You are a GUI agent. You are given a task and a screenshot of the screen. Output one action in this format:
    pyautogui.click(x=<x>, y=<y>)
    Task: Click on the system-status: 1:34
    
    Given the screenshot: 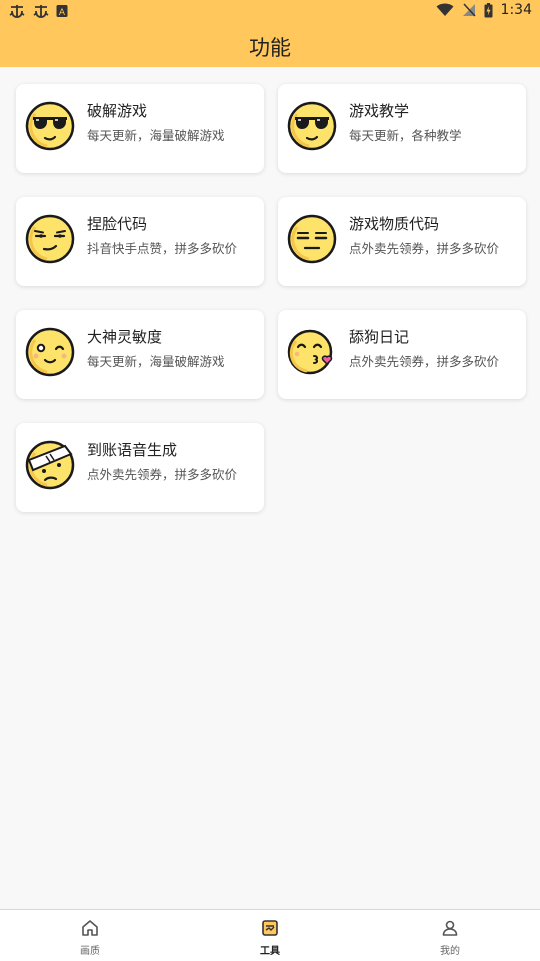 What is the action you would take?
    pyautogui.click(x=484, y=10)
    